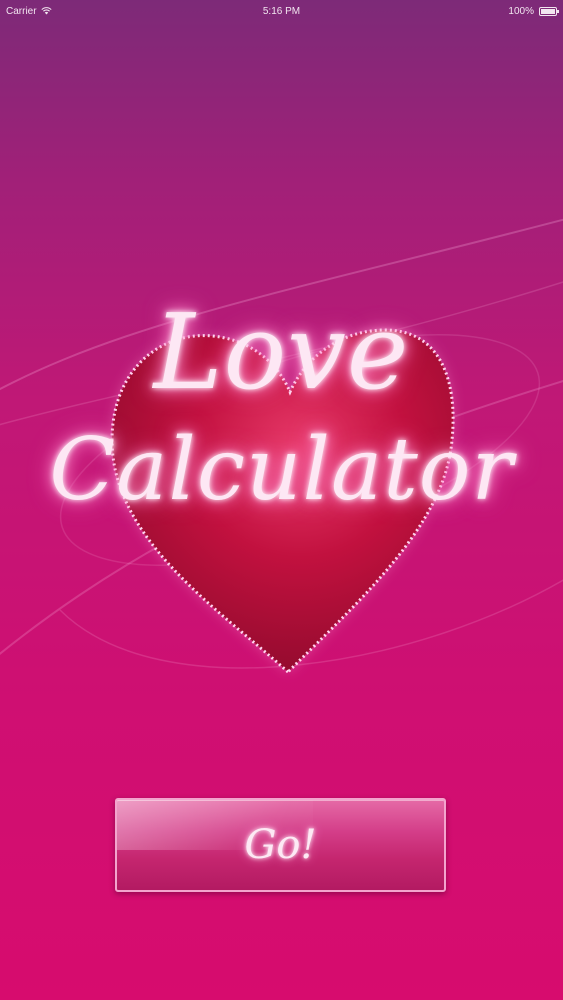 This screenshot has height=1000, width=563. I want to click on status-time: 5:16 PM, so click(281, 11).